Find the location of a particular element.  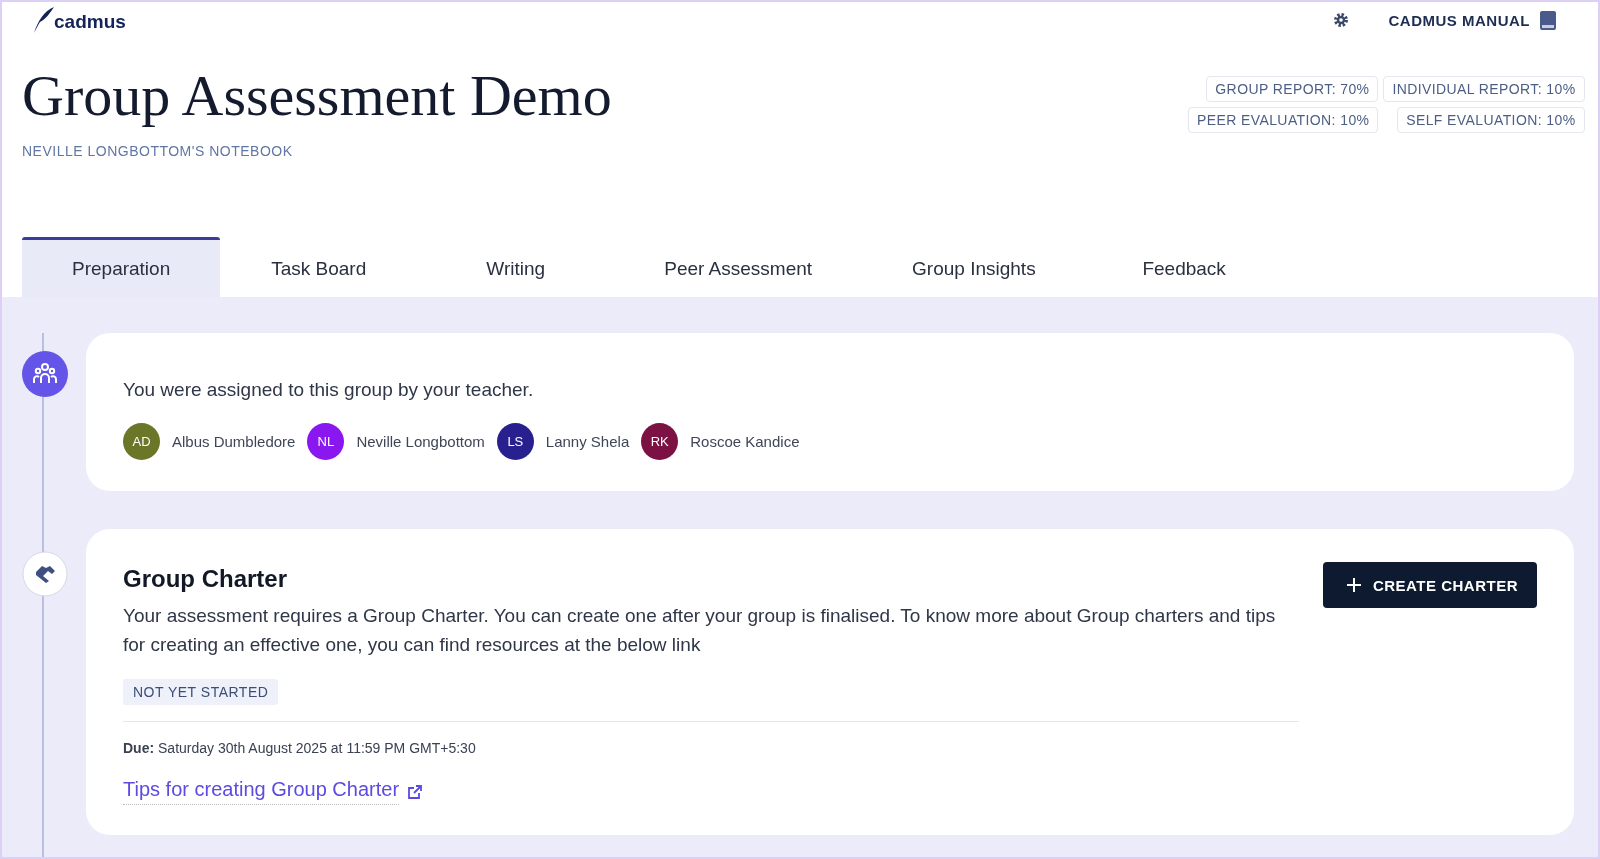

avatar: NL is located at coordinates (326, 441).